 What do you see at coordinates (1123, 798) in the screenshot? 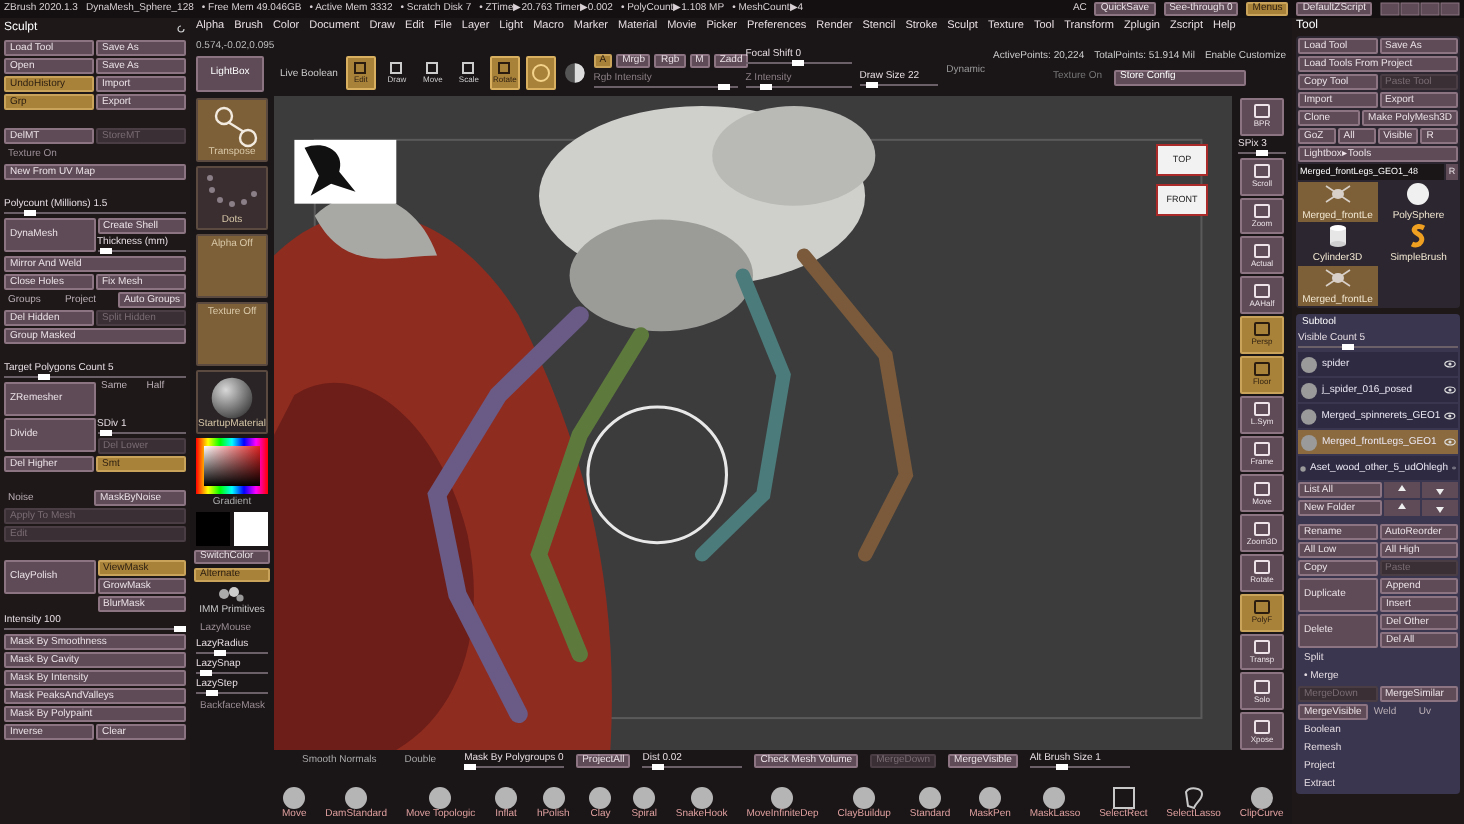
I see `rectangle-icon` at bounding box center [1123, 798].